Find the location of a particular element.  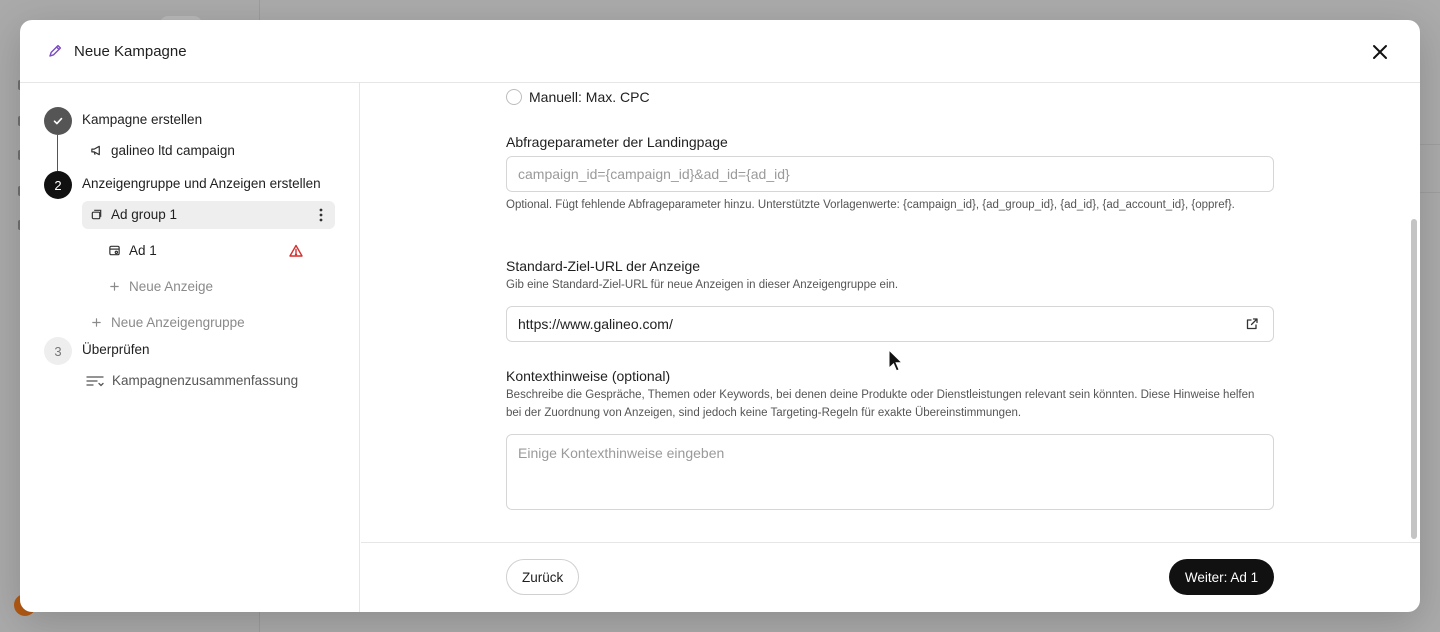

step-1-check-icon is located at coordinates (58, 121).